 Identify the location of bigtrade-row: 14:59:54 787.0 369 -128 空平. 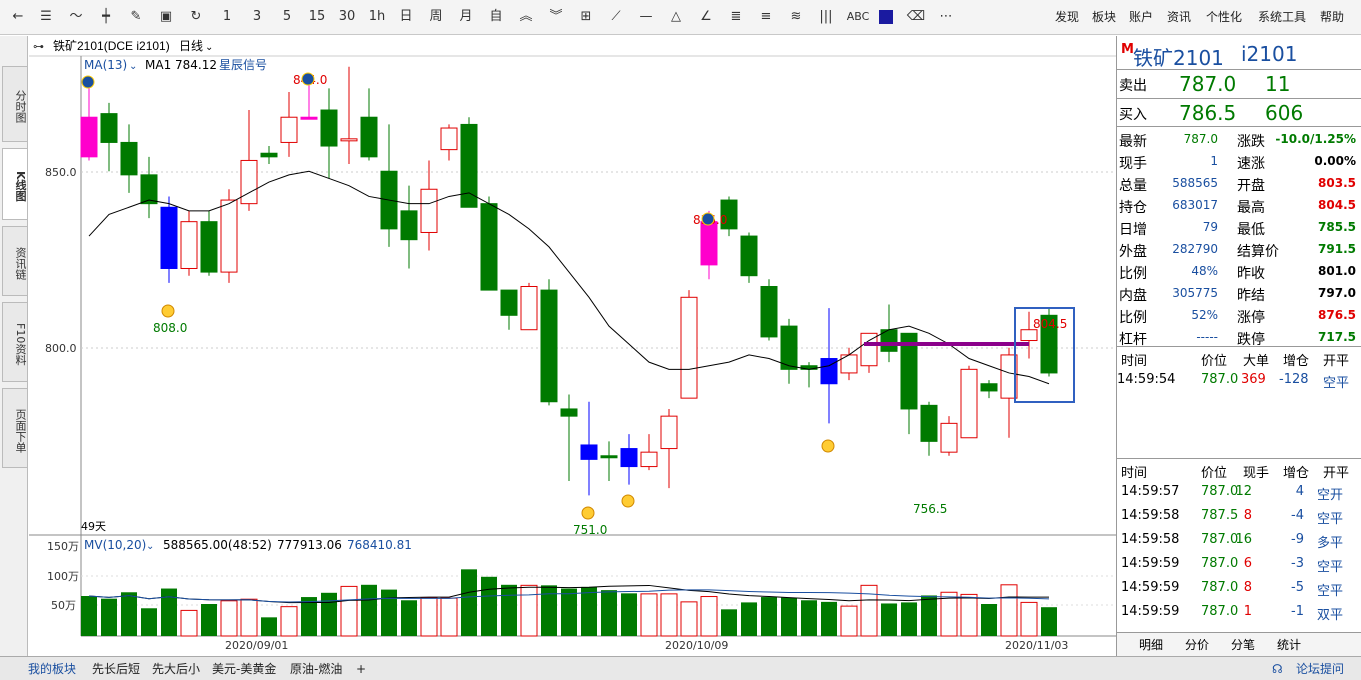
(1239, 382).